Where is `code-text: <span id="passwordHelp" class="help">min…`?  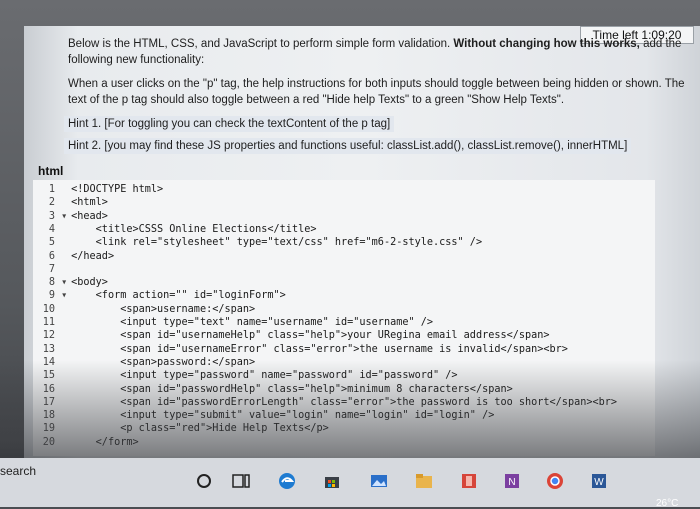 code-text: <span id="passwordHelp" class="help">min… is located at coordinates (292, 389).